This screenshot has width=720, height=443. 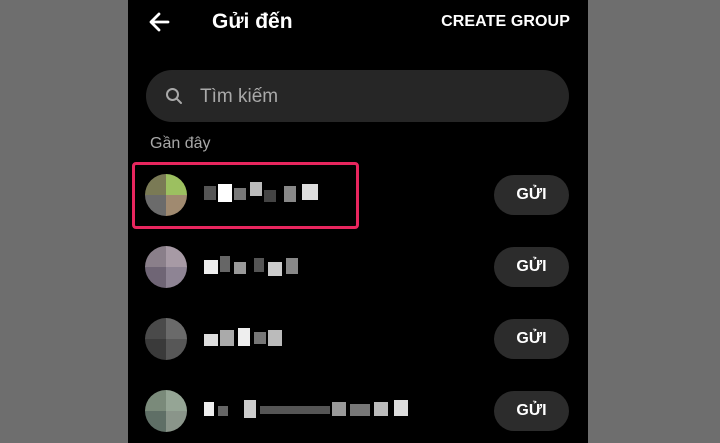 What do you see at coordinates (375, 97) in the screenshot?
I see `search-input` at bounding box center [375, 97].